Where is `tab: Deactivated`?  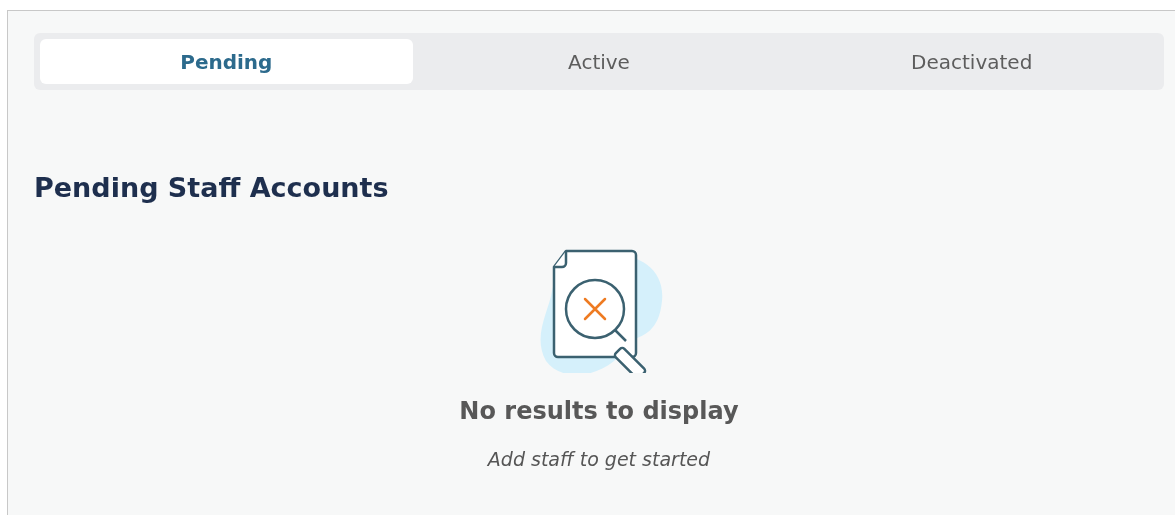
tab: Deactivated is located at coordinates (971, 61).